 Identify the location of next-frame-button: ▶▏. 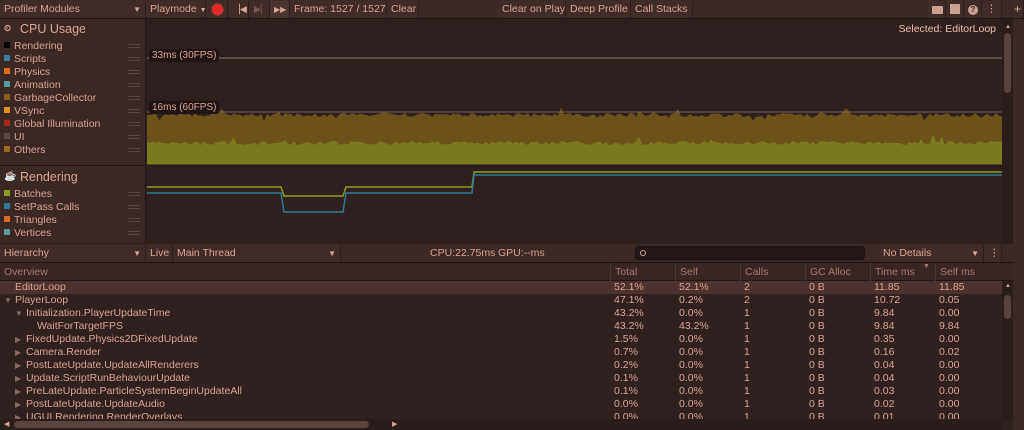
(260, 9).